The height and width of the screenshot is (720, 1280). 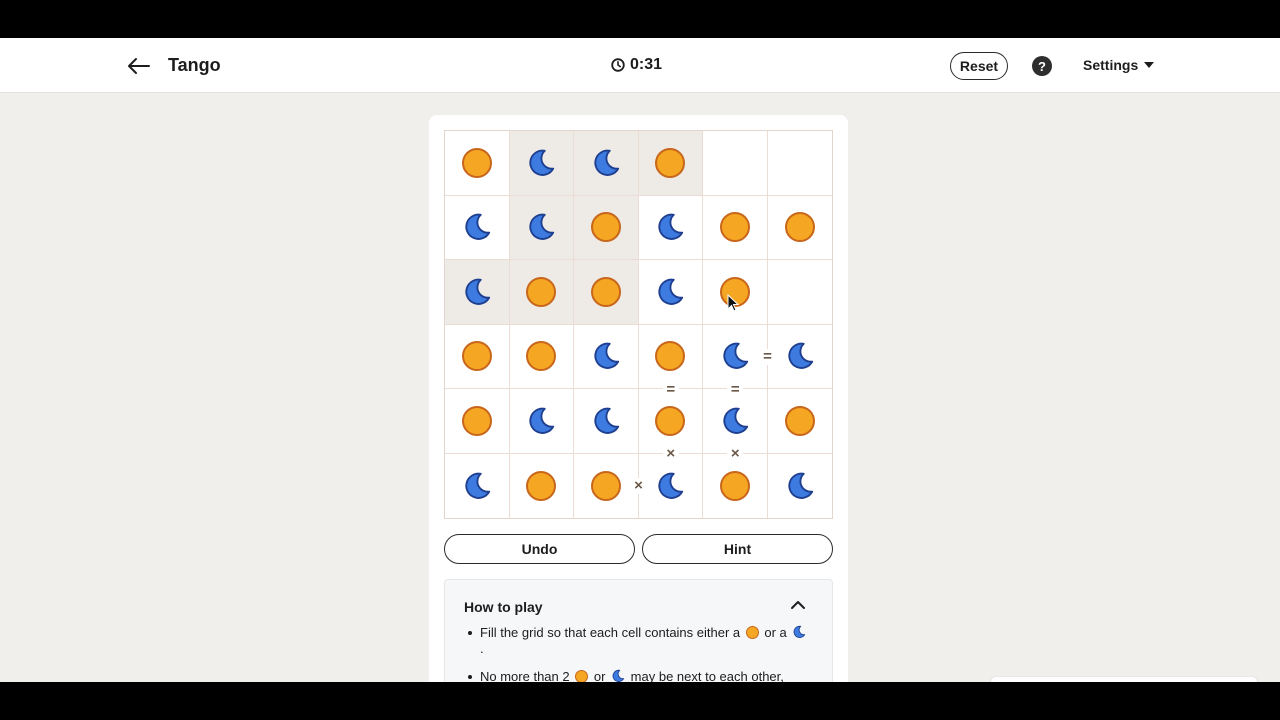 What do you see at coordinates (618, 65) in the screenshot?
I see `clock-icon` at bounding box center [618, 65].